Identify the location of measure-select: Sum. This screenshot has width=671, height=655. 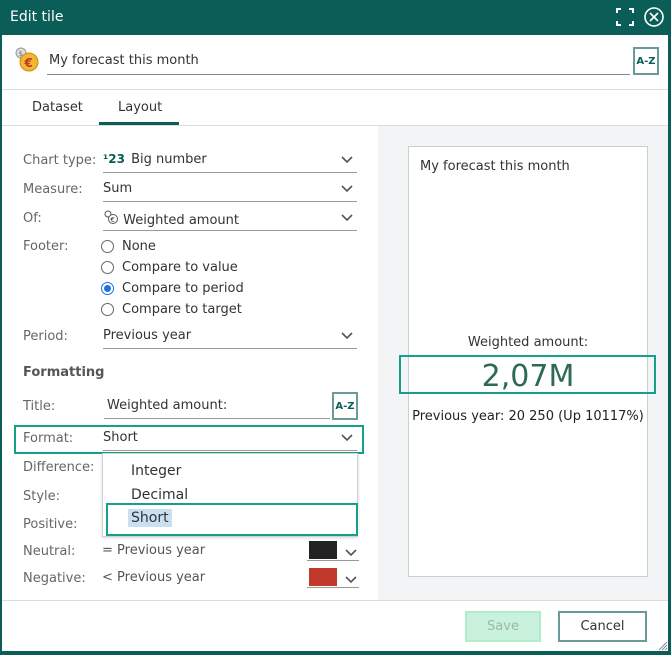
(230, 190).